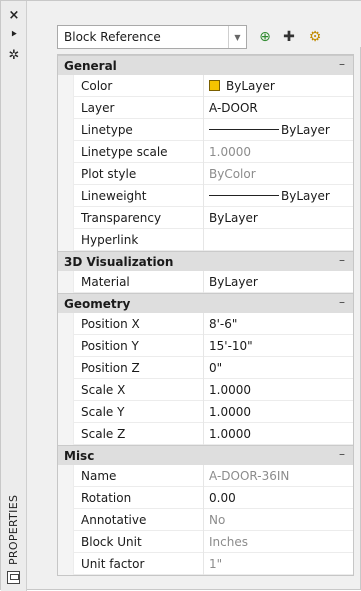  Describe the element at coordinates (139, 85) in the screenshot. I see `property-label: Color` at that location.